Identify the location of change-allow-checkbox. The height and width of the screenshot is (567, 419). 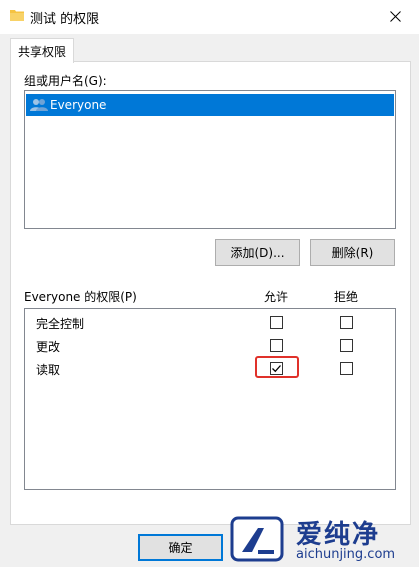
(276, 345).